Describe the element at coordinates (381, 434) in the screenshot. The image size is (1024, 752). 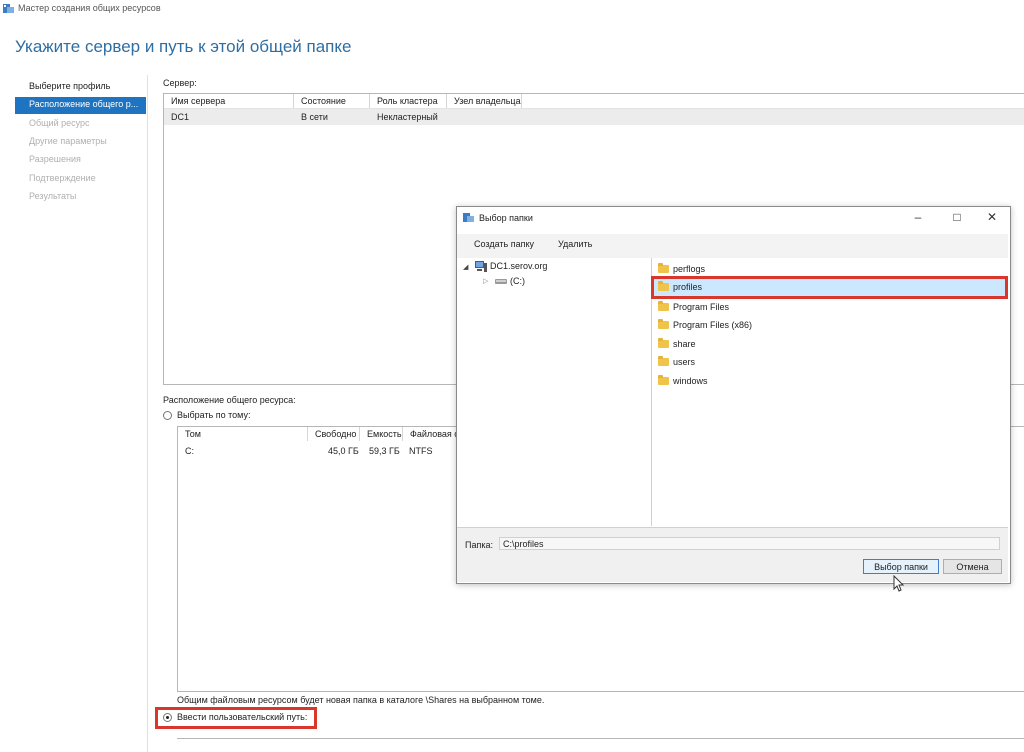
I see `column-header-capacity: Емкость` at that location.